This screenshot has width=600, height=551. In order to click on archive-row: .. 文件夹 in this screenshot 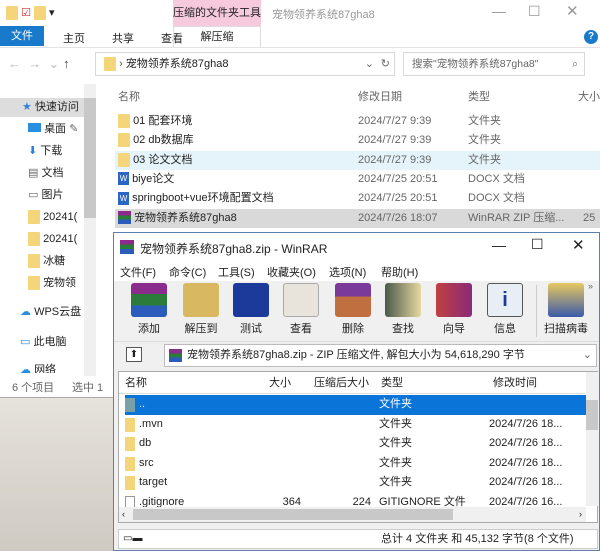, I will do `click(356, 405)`.